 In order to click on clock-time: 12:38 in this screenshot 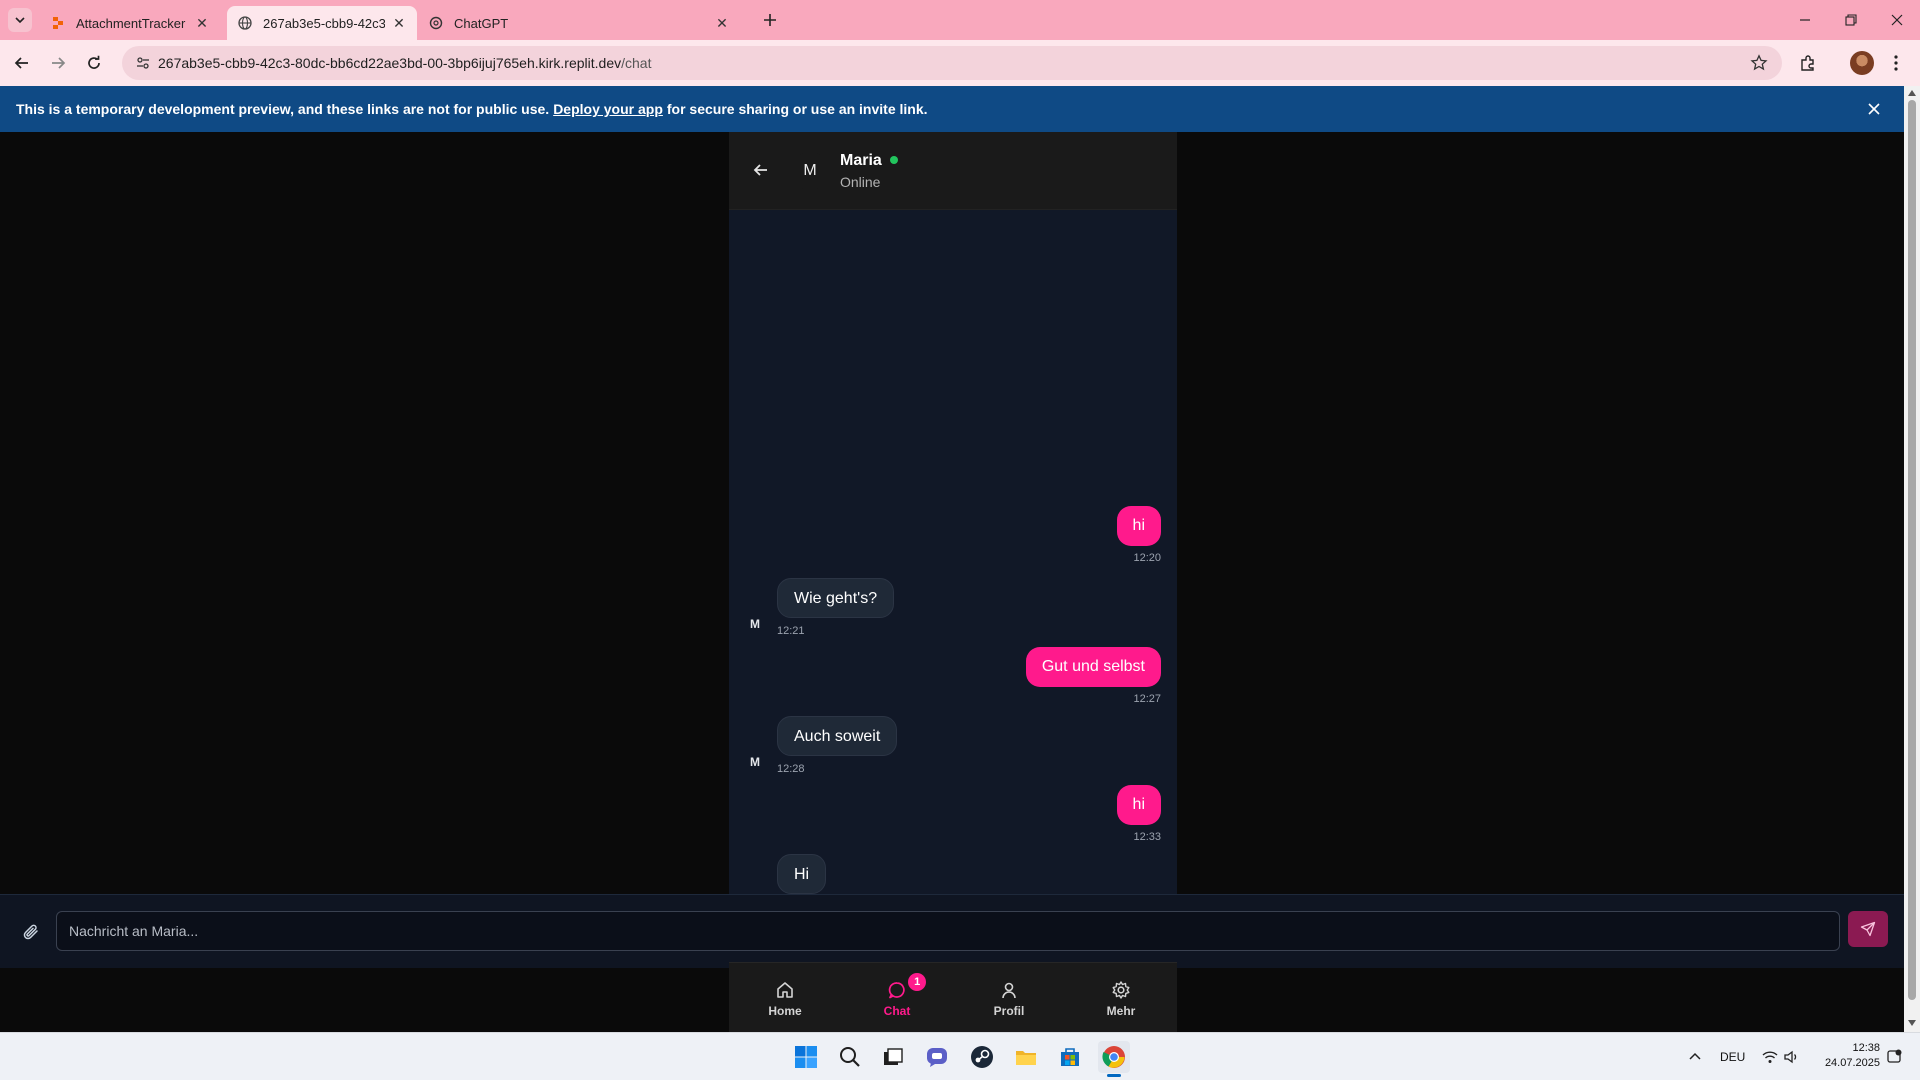, I will do `click(1866, 1048)`.